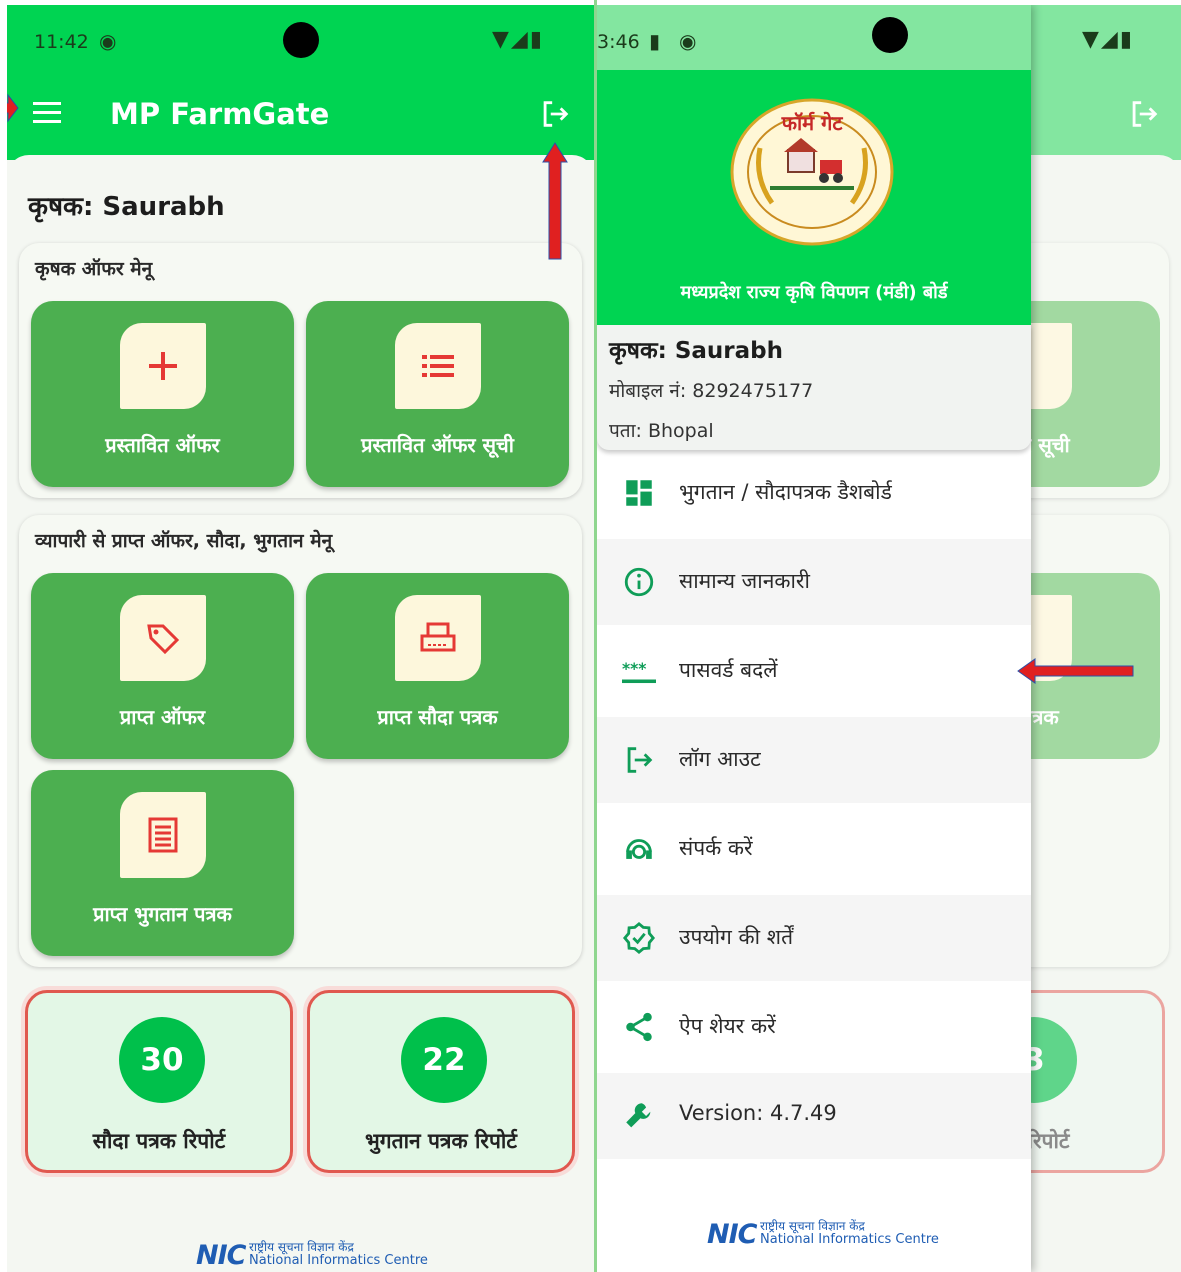 Image resolution: width=1181 pixels, height=1272 pixels. Describe the element at coordinates (814, 849) in the screenshot. I see `drawer-item-contact: संपर्क करें` at that location.